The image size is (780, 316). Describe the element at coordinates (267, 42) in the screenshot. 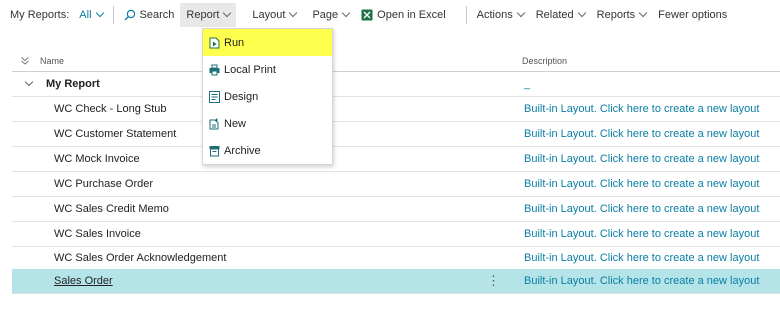

I see `menu-item-run: Run` at that location.